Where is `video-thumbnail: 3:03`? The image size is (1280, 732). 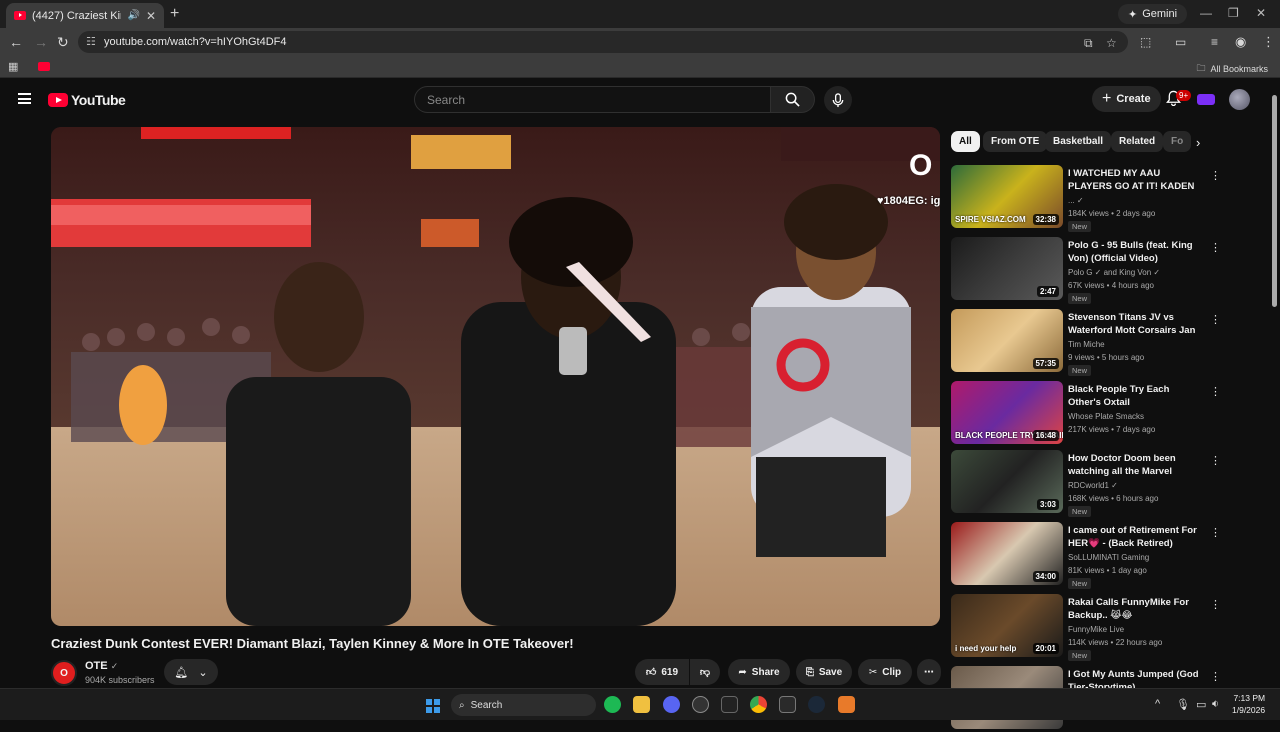 video-thumbnail: 3:03 is located at coordinates (1007, 481).